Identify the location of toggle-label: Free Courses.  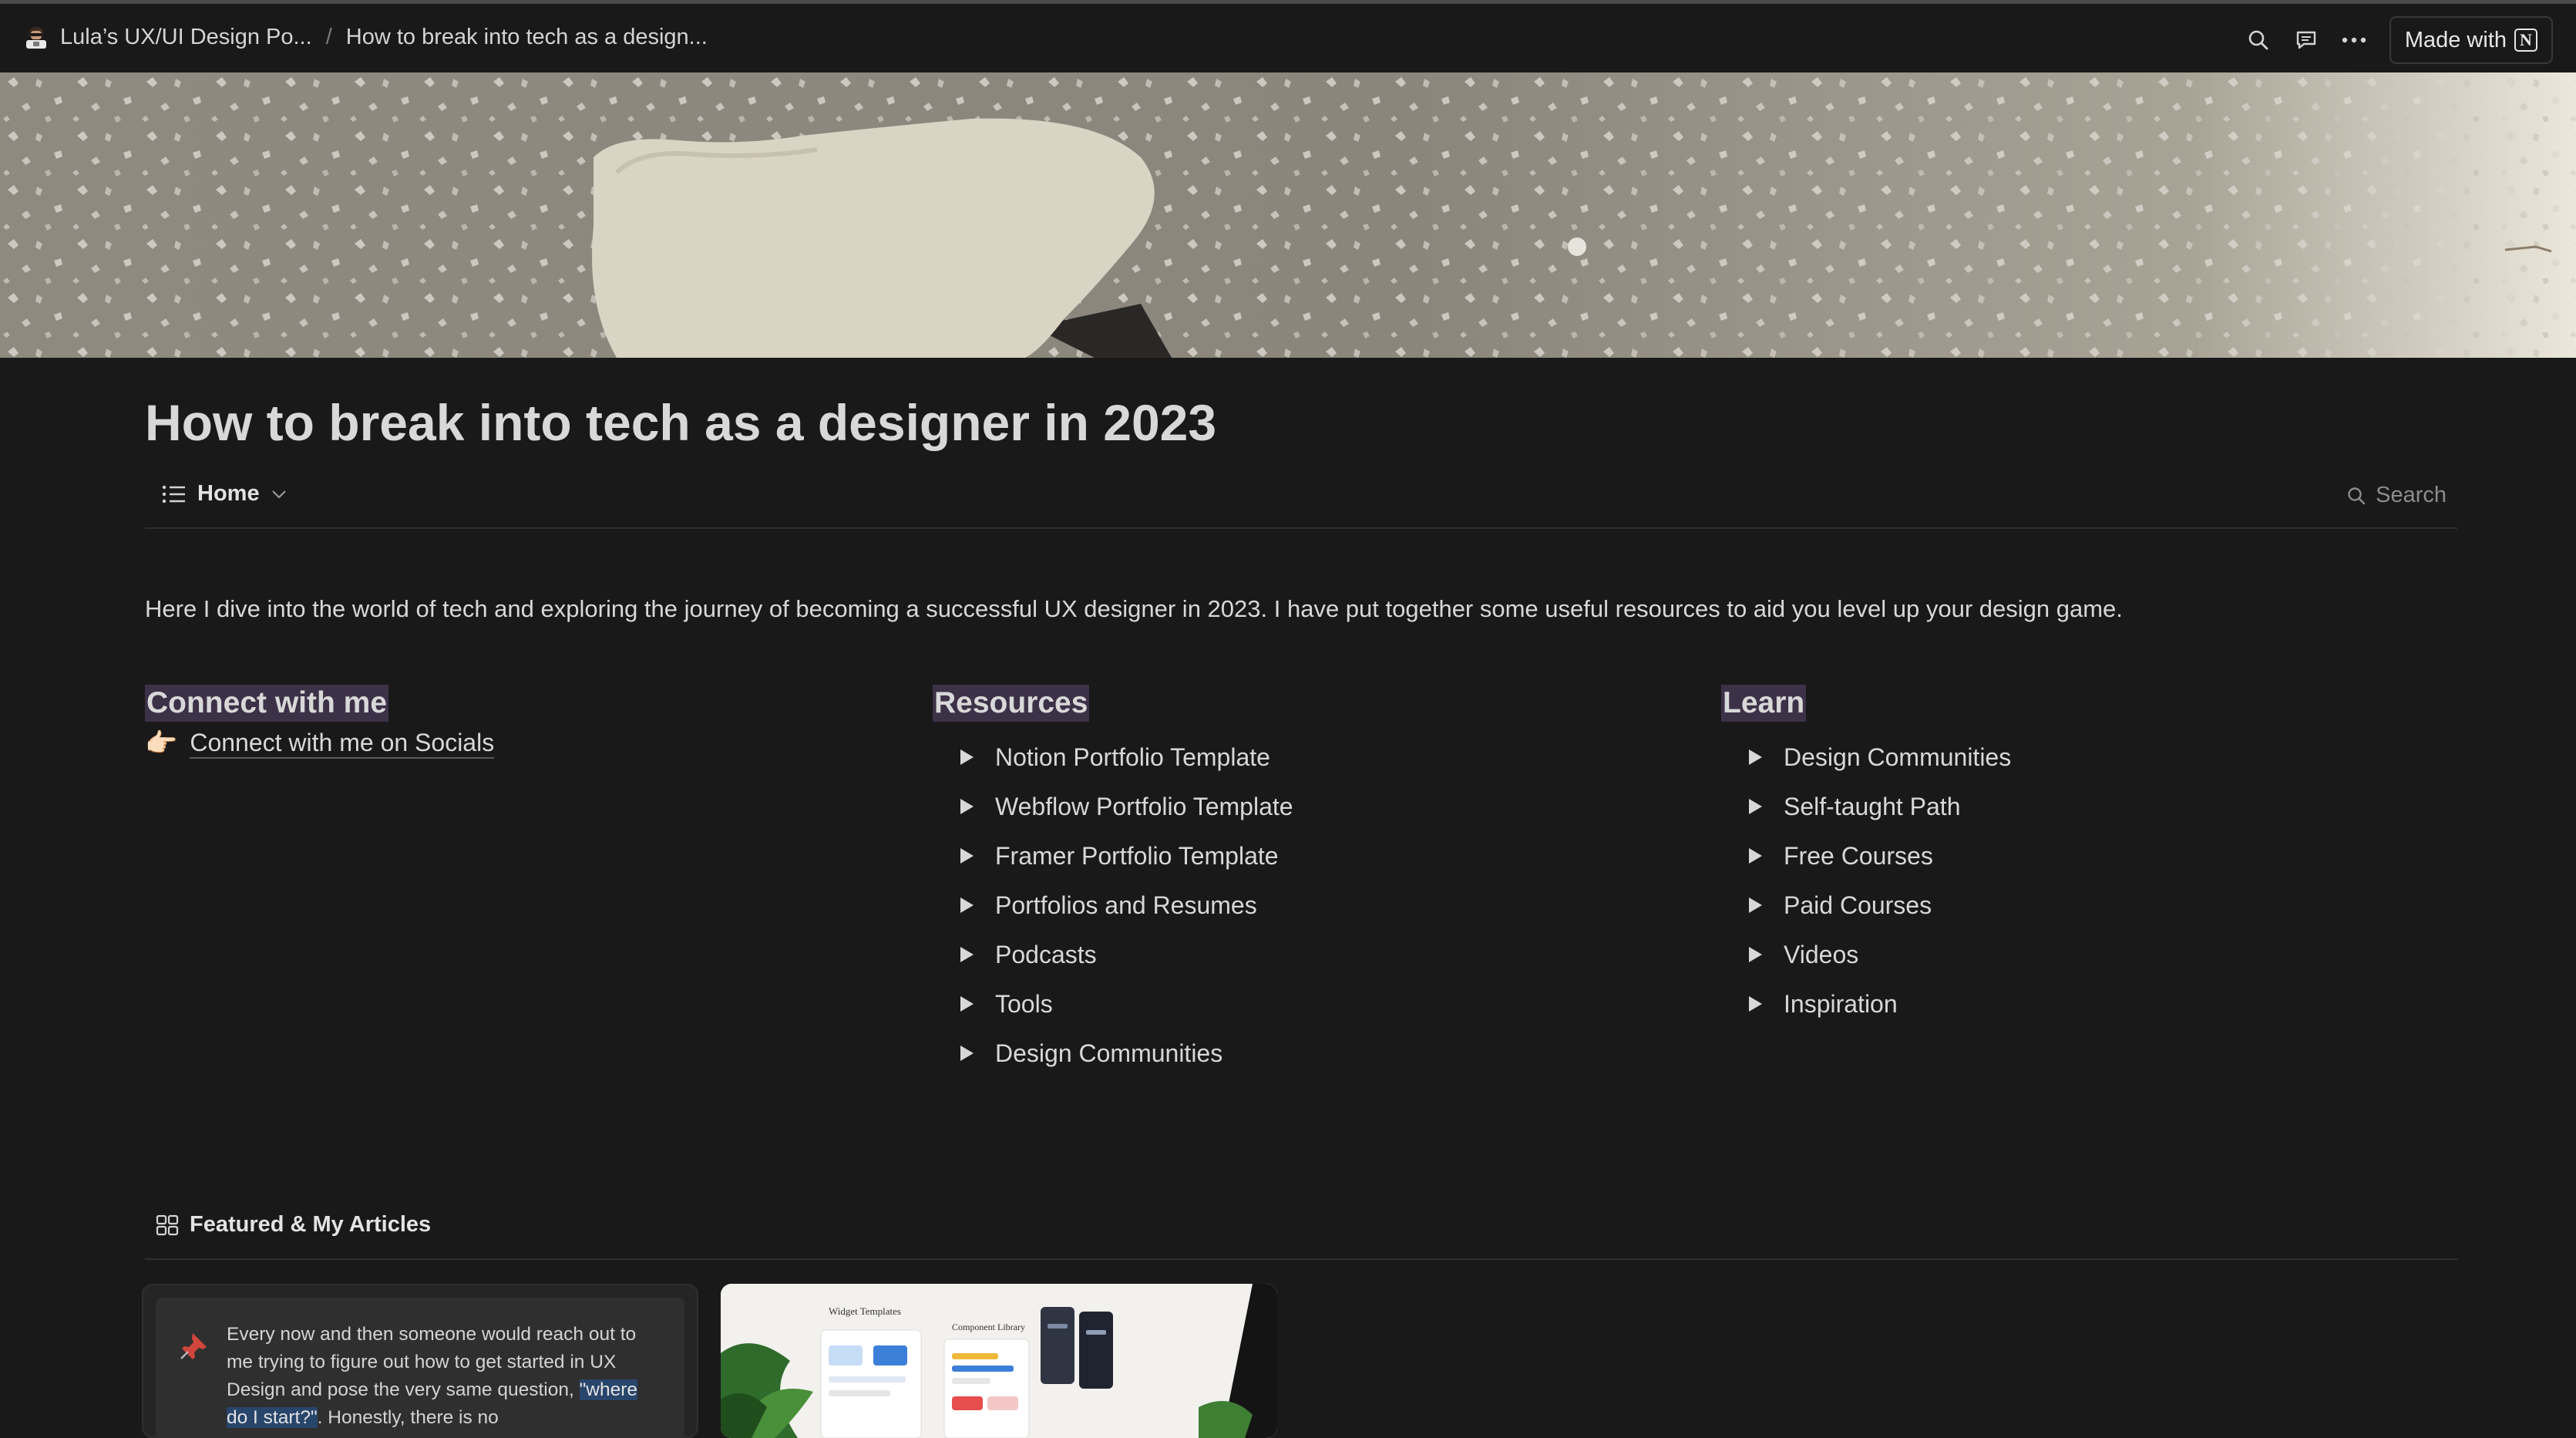
(1858, 855).